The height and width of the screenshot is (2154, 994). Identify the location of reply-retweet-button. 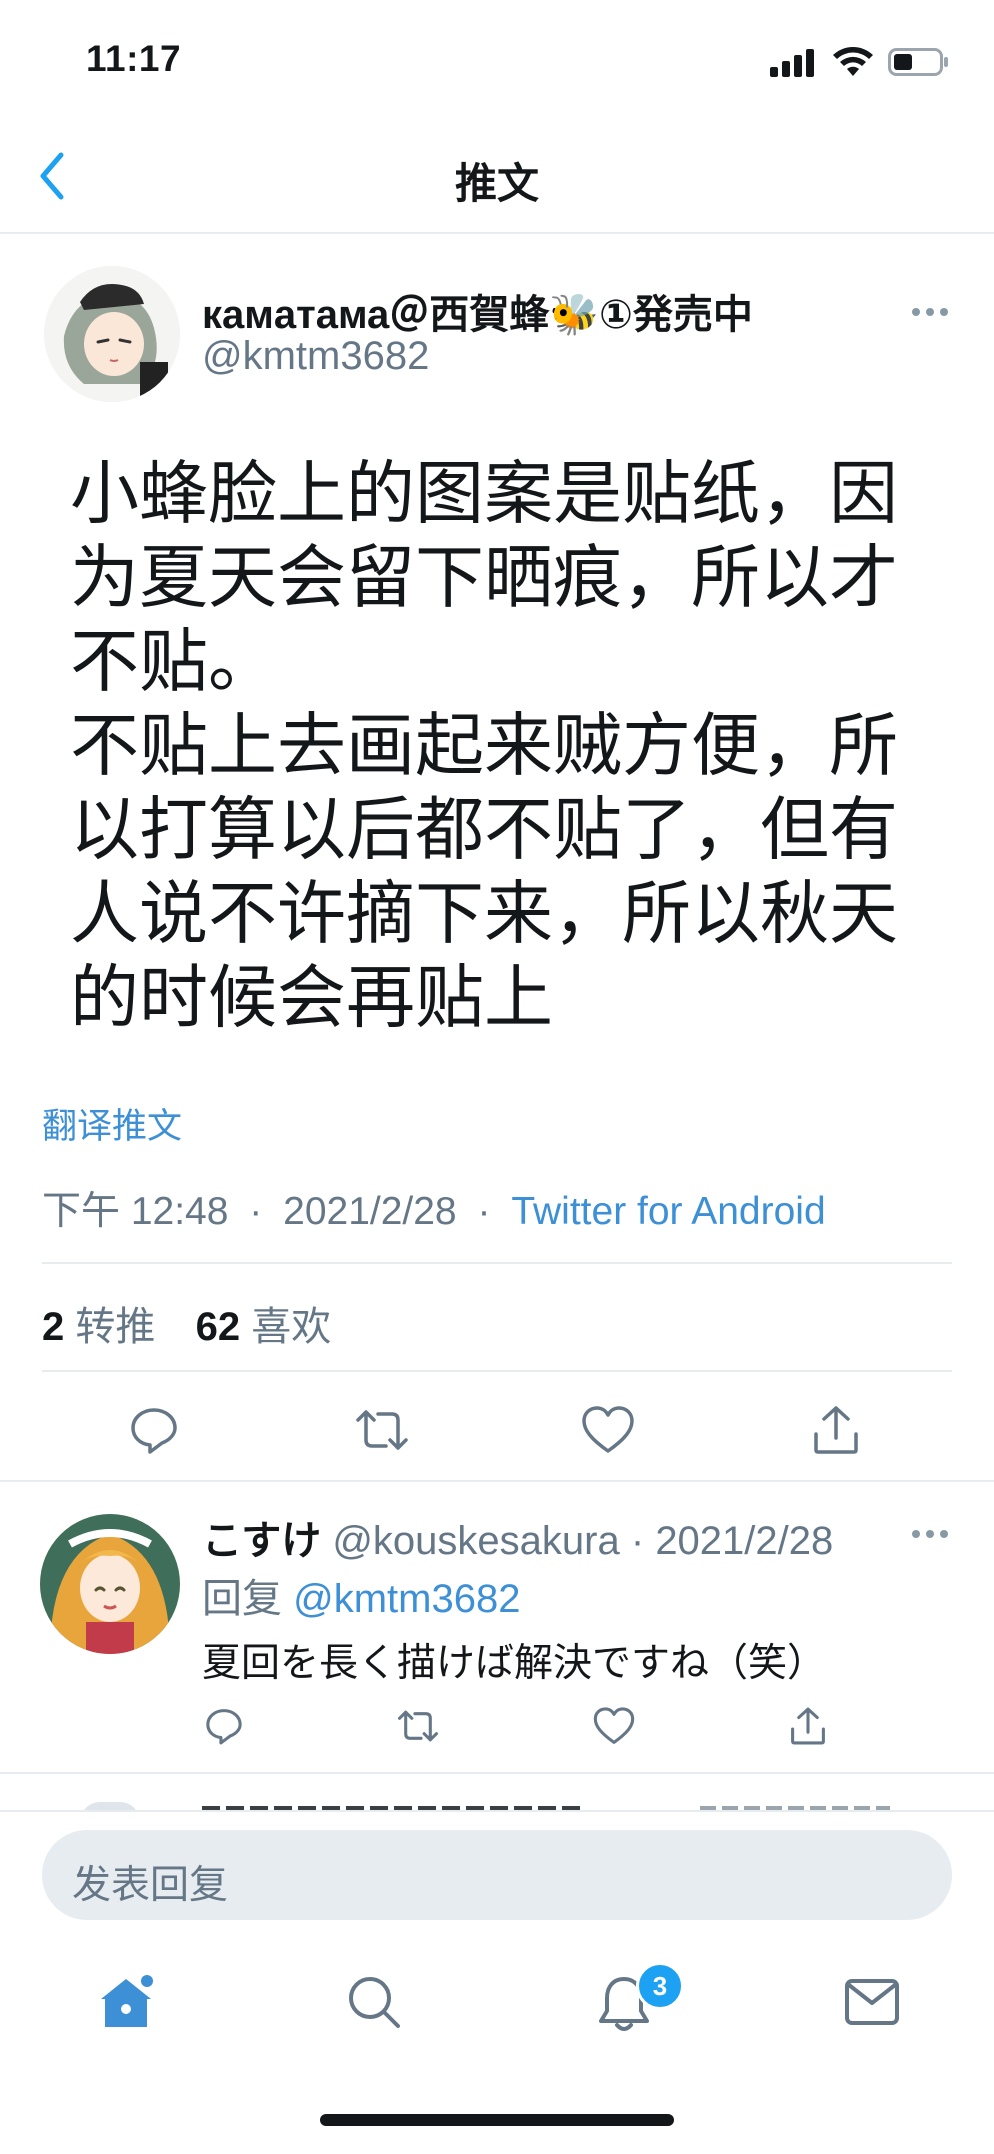
(418, 1726).